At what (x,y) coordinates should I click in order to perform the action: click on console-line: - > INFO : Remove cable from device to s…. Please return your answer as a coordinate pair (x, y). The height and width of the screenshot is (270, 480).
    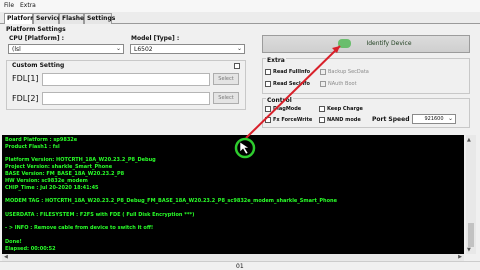
    Looking at the image, I should click on (79, 228).